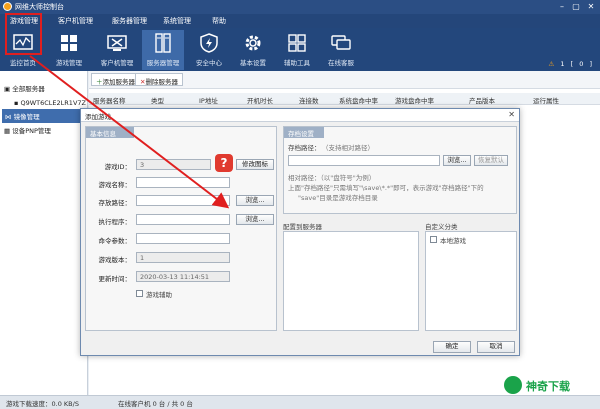  What do you see at coordinates (452, 347) in the screenshot?
I see `ok-button: 确定` at bounding box center [452, 347].